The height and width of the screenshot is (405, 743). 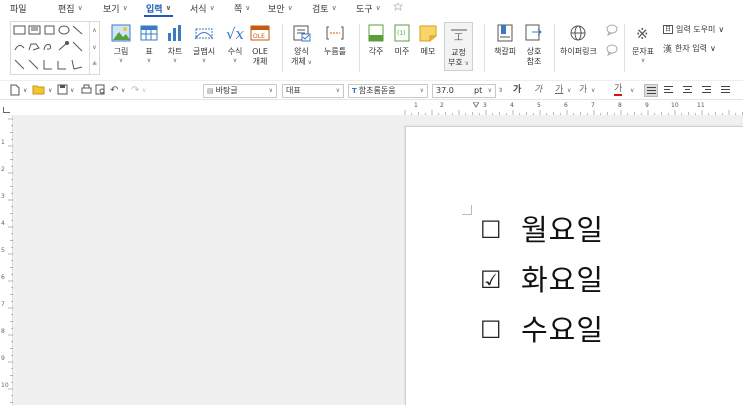 What do you see at coordinates (377, 90) in the screenshot?
I see `font-value: 함초롬돋움` at bounding box center [377, 90].